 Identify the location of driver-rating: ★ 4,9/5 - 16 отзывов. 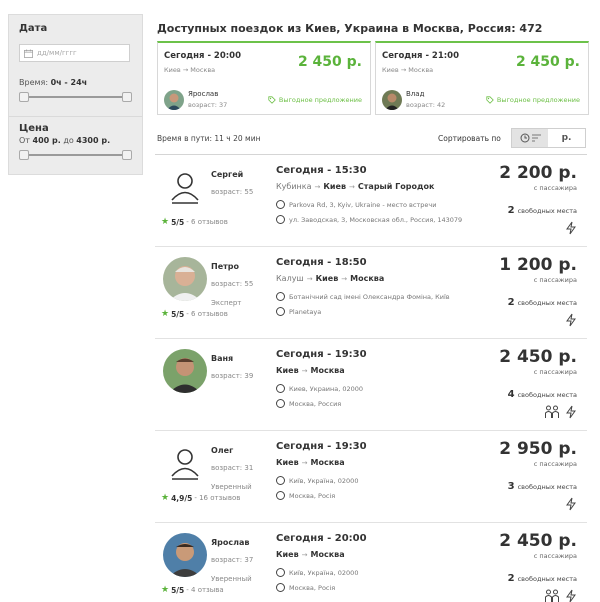
(201, 498).